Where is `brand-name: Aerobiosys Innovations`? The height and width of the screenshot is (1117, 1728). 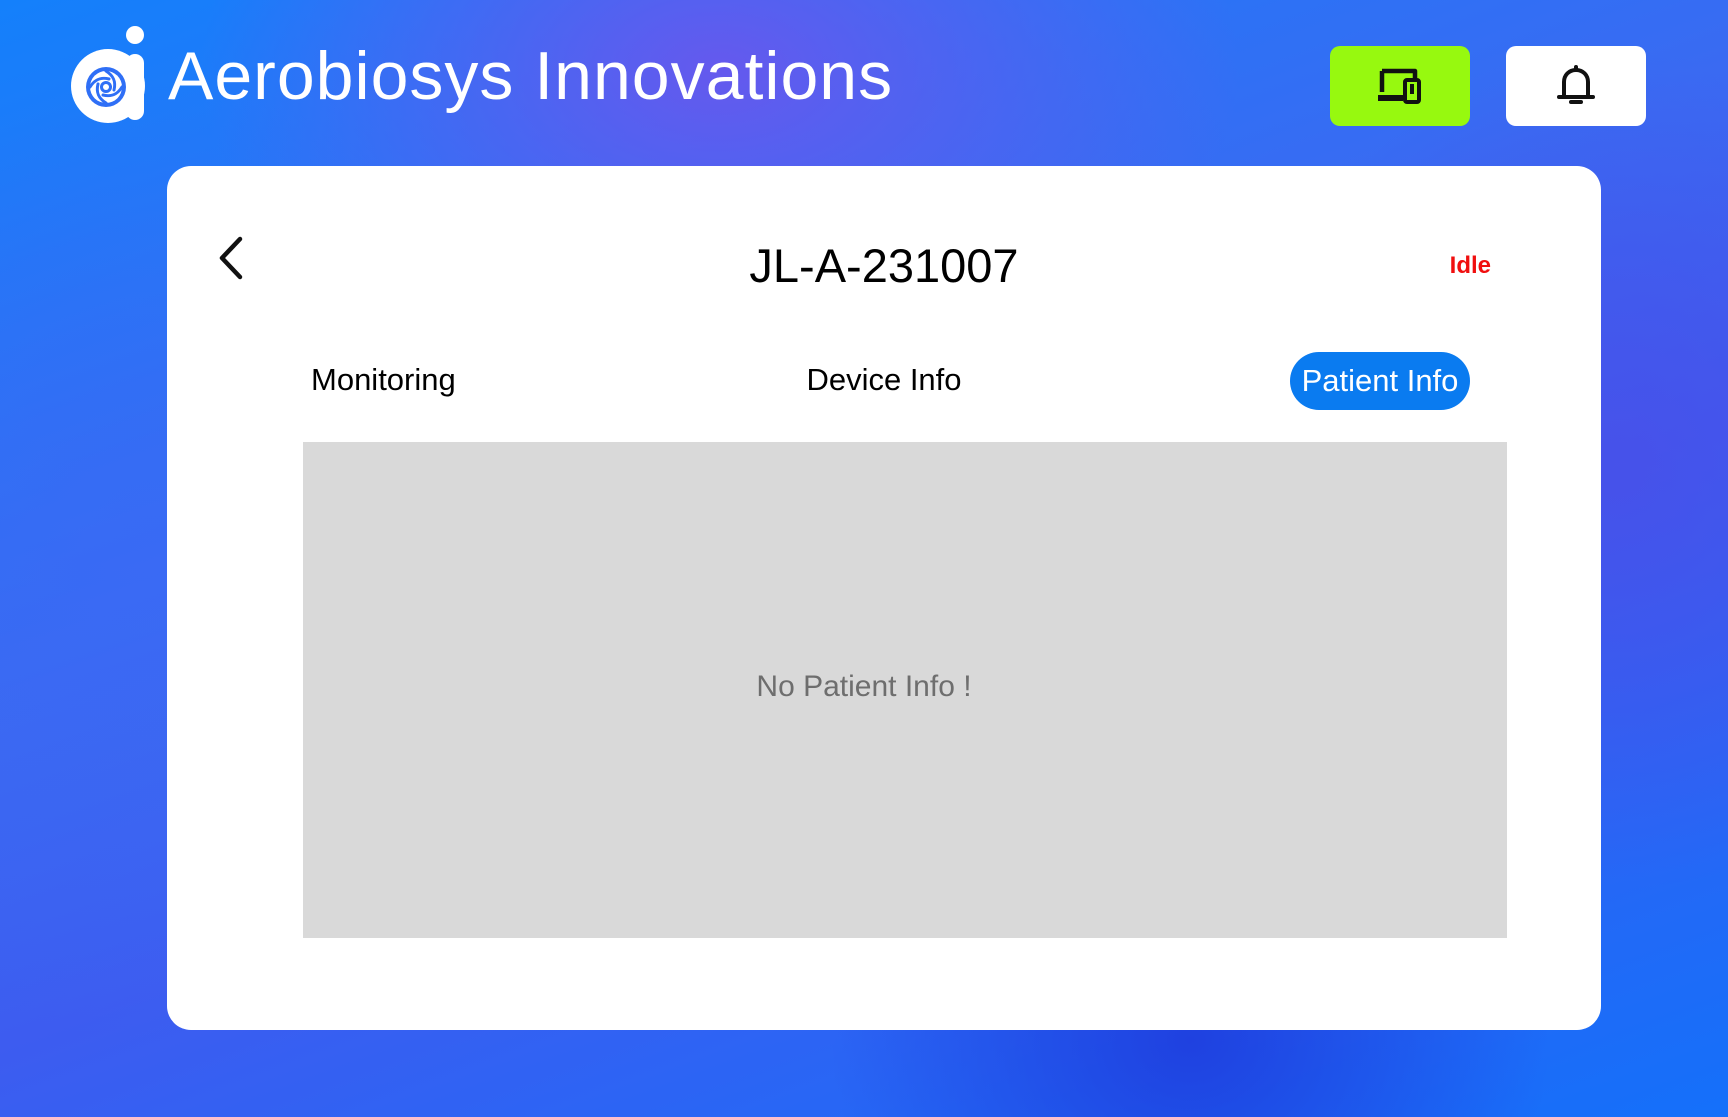 brand-name: Aerobiosys Innovations is located at coordinates (531, 76).